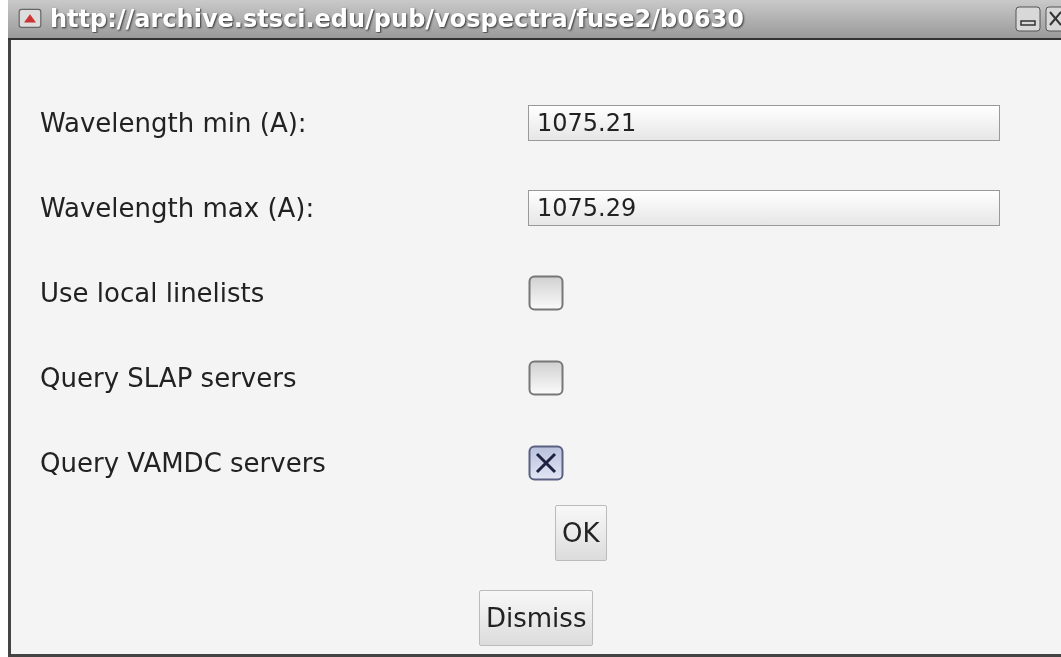  What do you see at coordinates (581, 533) in the screenshot?
I see `ok-button: OK` at bounding box center [581, 533].